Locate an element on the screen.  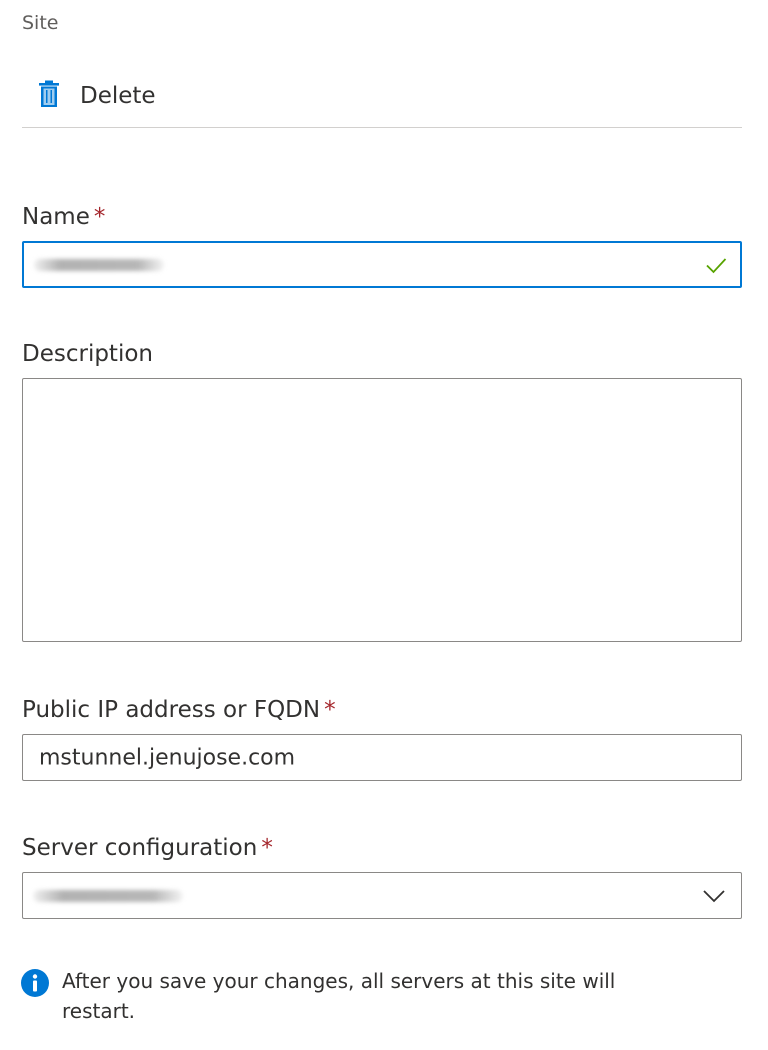
public-ip-label: Public IP address or FQDN is located at coordinates (171, 710).